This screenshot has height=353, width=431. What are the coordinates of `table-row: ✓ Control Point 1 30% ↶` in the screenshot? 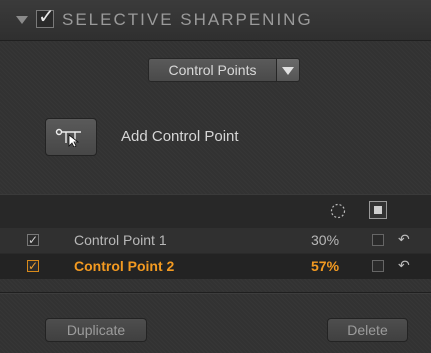 It's located at (215, 241).